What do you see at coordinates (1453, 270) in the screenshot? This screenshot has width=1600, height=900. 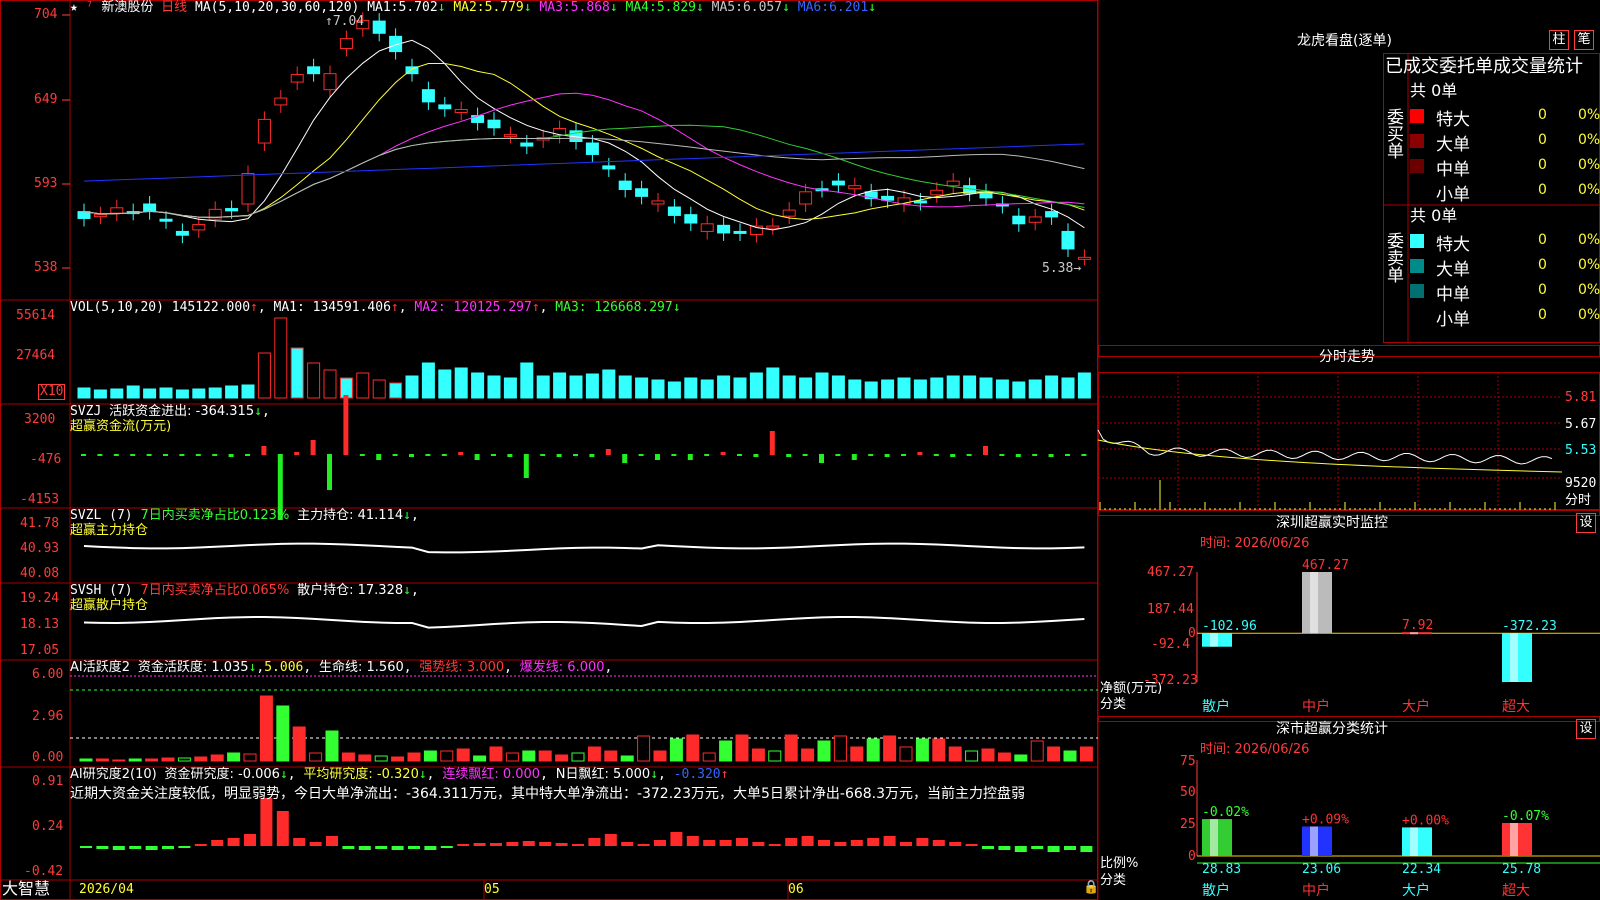 I see `dragon-row-label: 大单` at bounding box center [1453, 270].